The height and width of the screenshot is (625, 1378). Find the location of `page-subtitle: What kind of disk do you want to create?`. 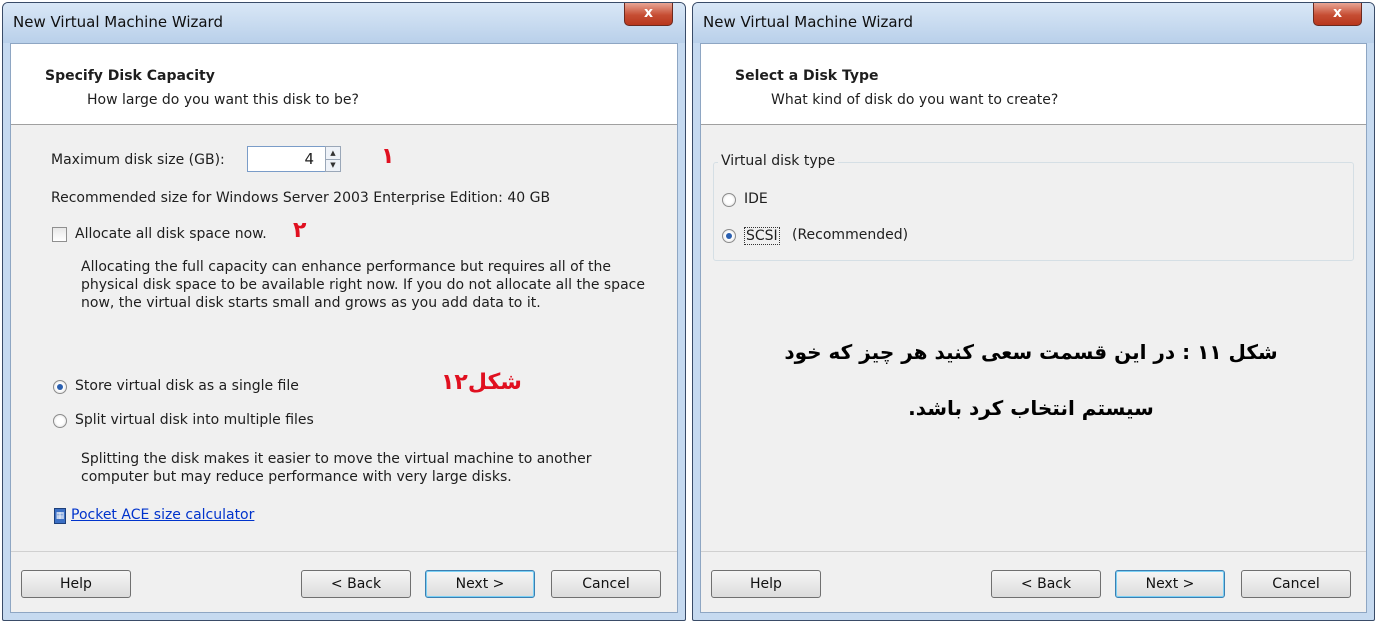

page-subtitle: What kind of disk do you want to create? is located at coordinates (915, 100).